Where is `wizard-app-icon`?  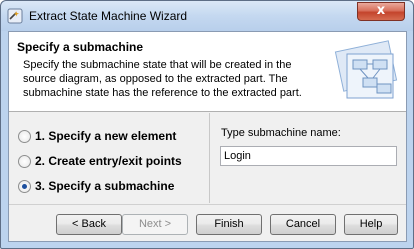 wizard-app-icon is located at coordinates (15, 16).